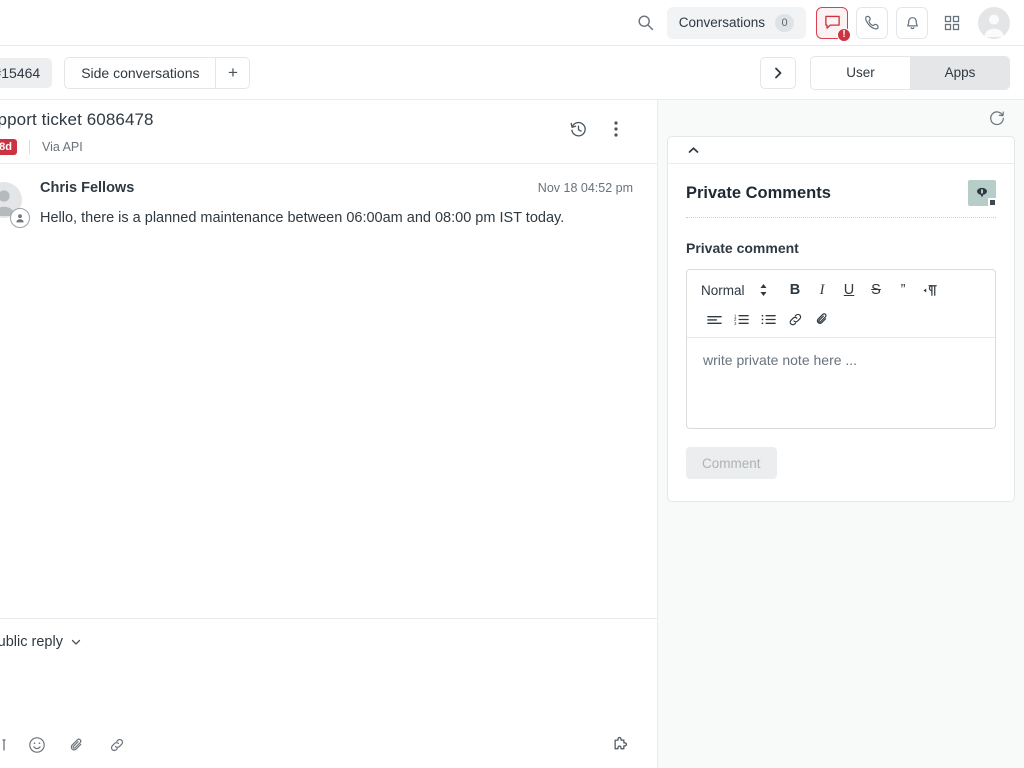  I want to click on tabs-right-group: User Apps, so click(885, 72).